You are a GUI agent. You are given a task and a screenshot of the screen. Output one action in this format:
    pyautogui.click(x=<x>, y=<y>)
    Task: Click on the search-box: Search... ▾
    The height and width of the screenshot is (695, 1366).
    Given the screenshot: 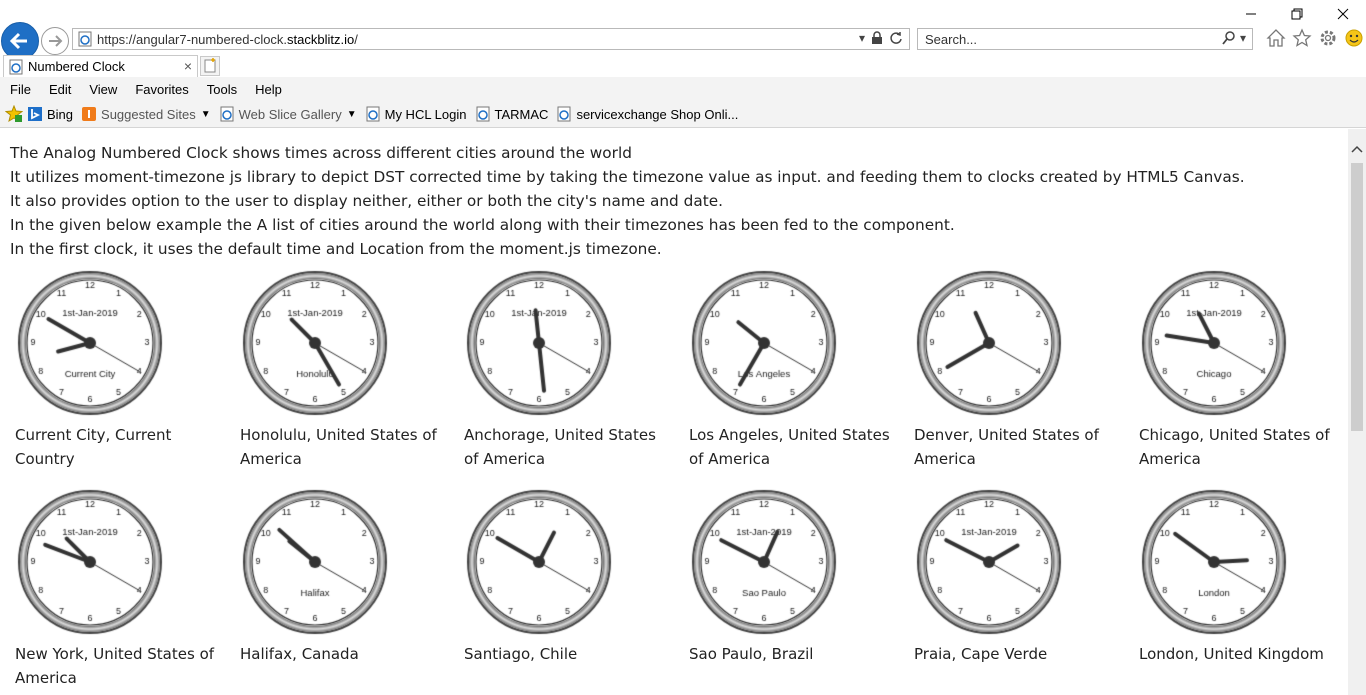 What is the action you would take?
    pyautogui.click(x=1085, y=39)
    